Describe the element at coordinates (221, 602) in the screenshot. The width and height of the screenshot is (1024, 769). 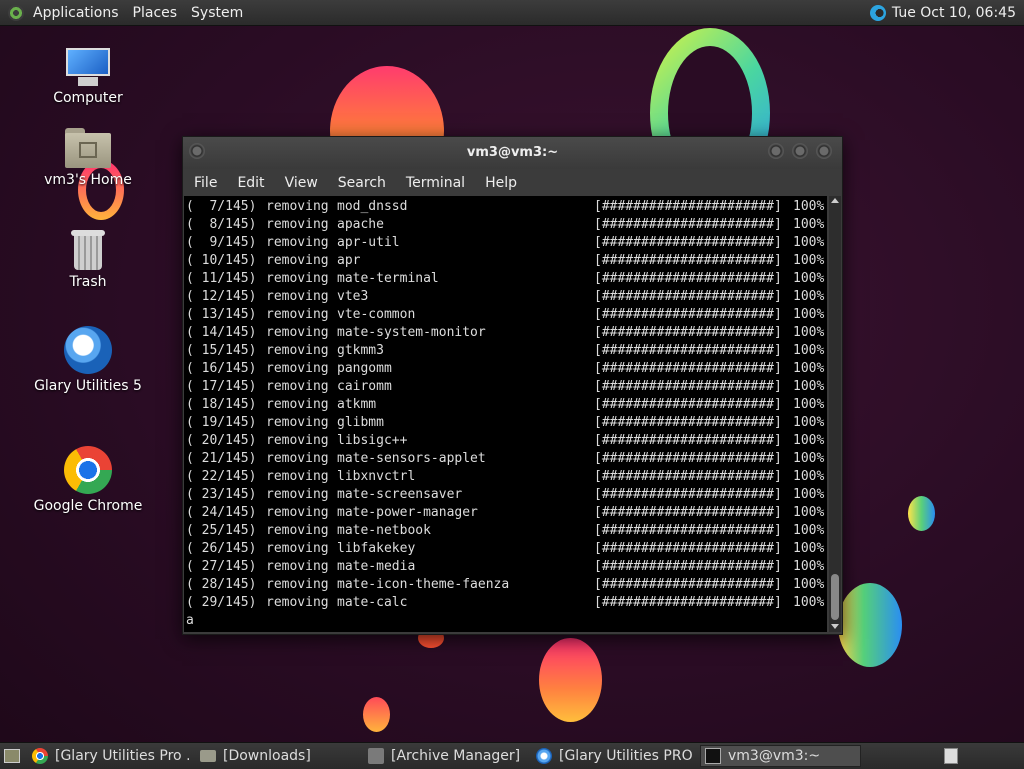
I see `line-counter: ( 29/145)` at that location.